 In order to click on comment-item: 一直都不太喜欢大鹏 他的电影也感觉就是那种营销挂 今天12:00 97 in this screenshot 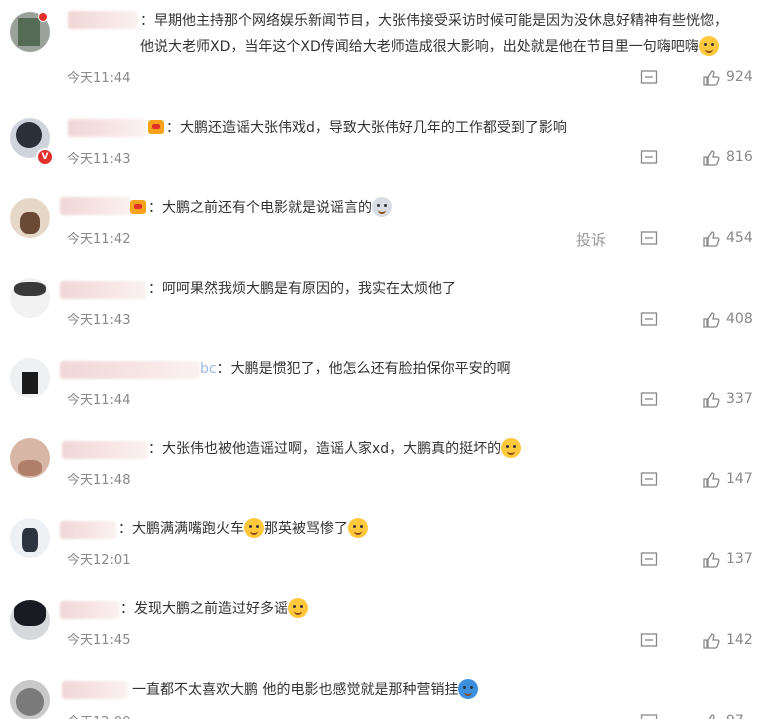, I will do `click(380, 689)`.